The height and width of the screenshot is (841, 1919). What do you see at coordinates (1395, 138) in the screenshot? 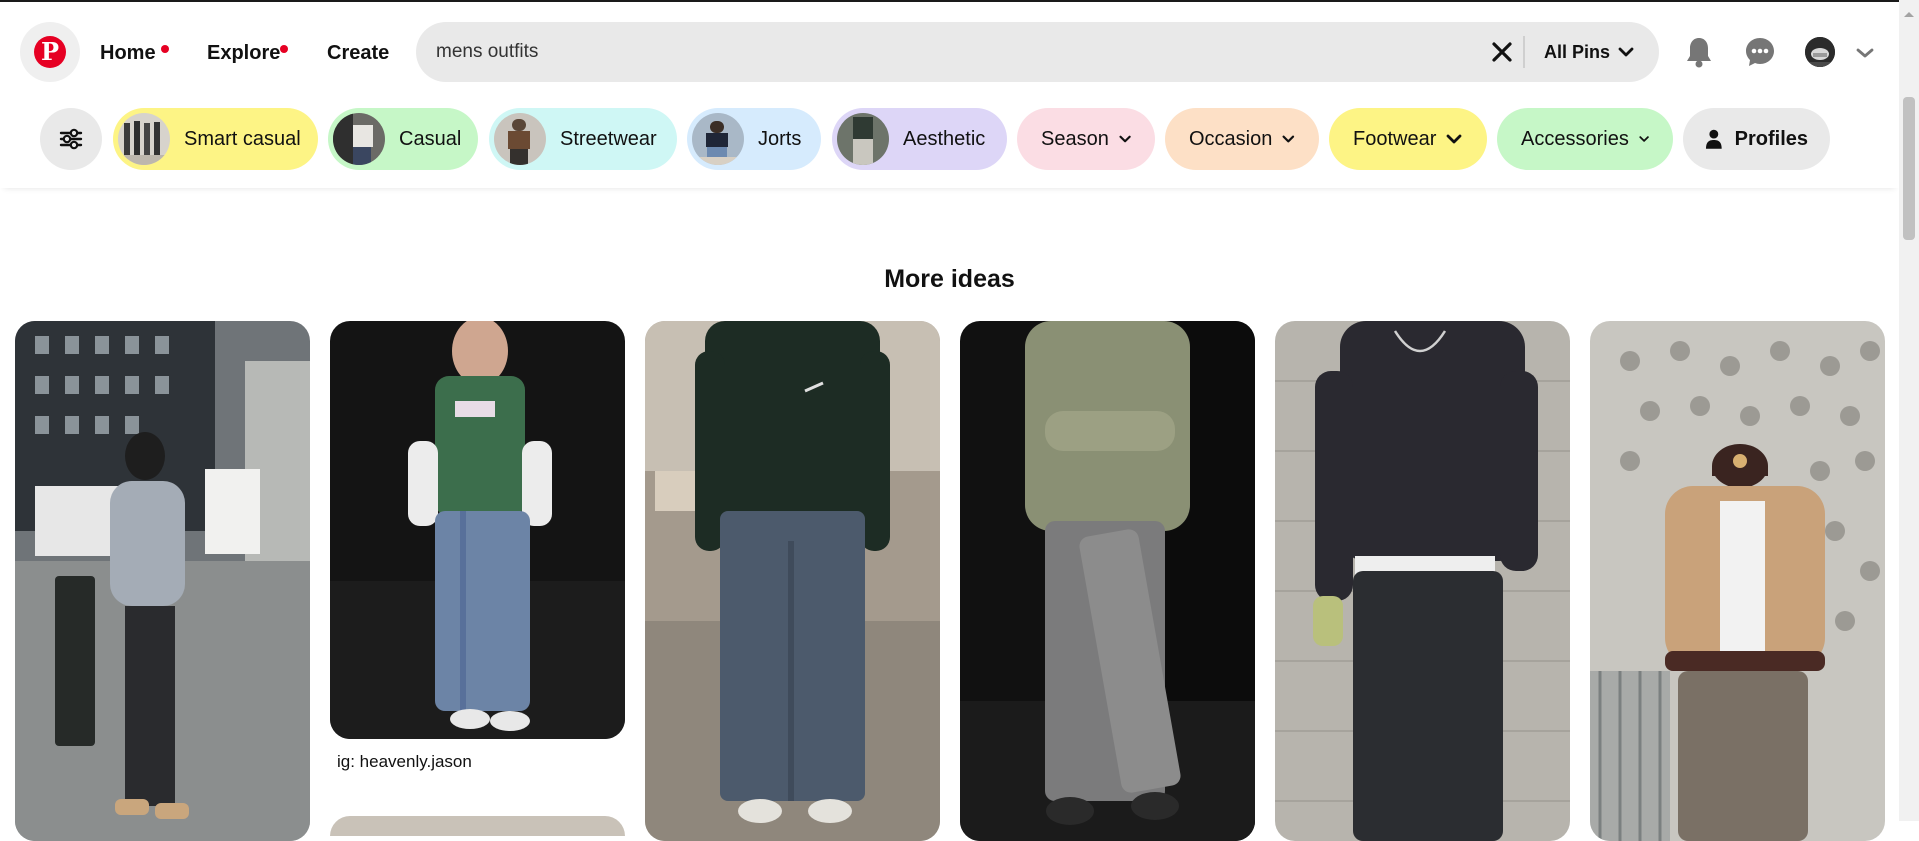
I see `pill-label: Footwear` at bounding box center [1395, 138].